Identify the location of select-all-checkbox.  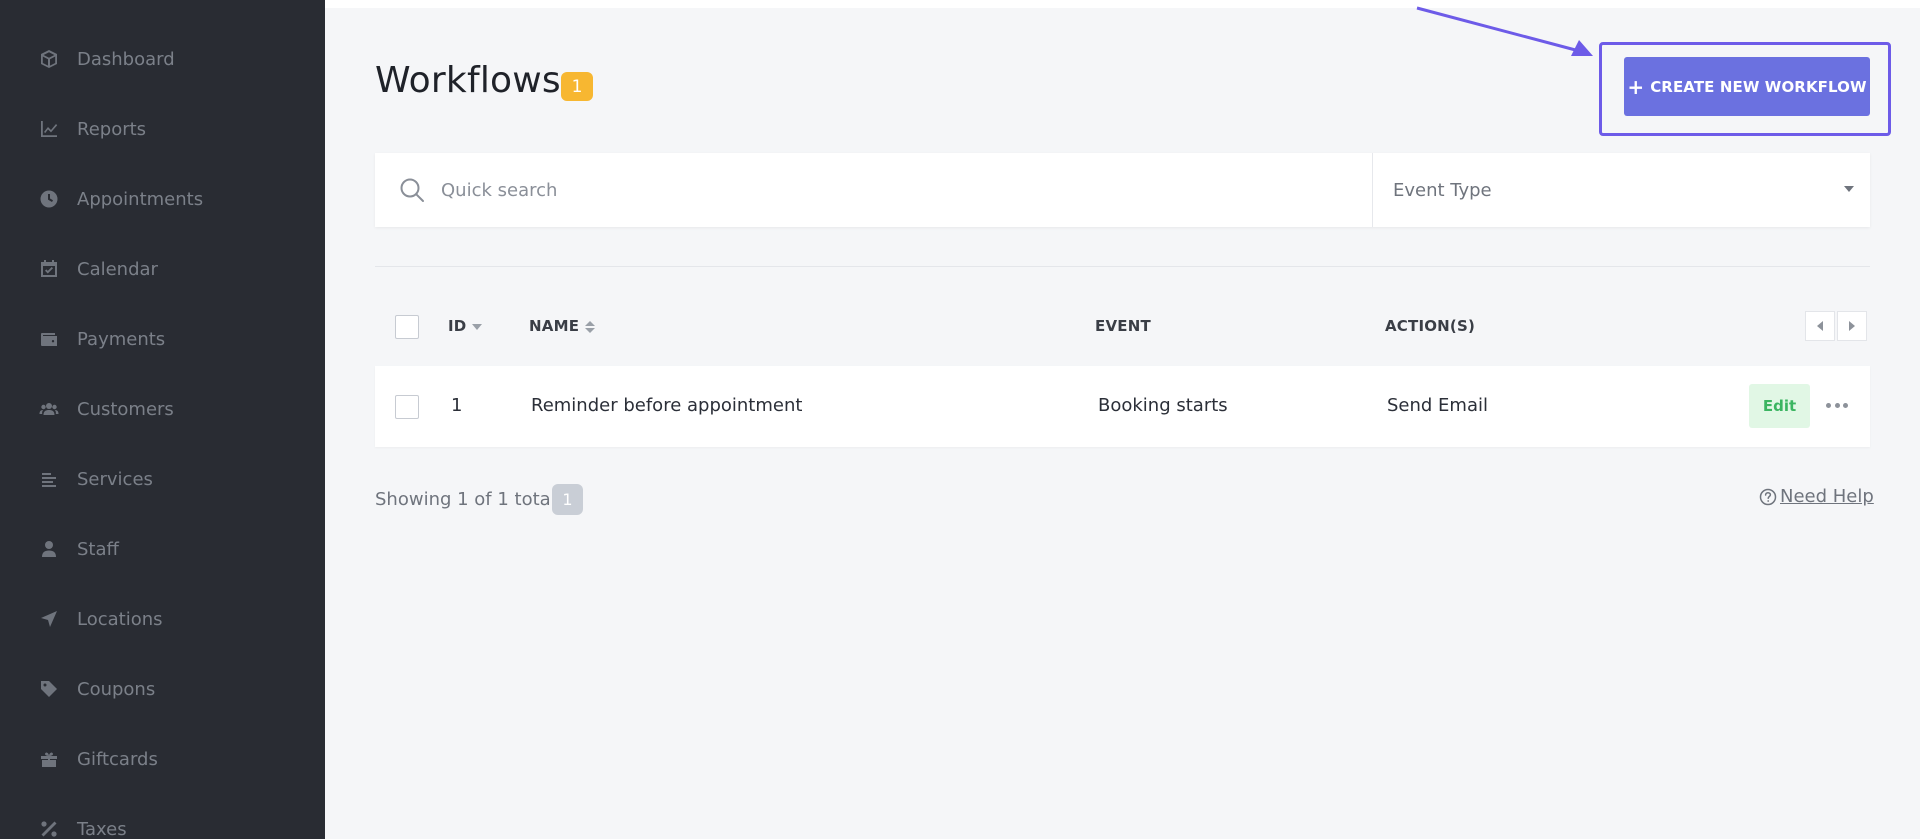
(407, 327).